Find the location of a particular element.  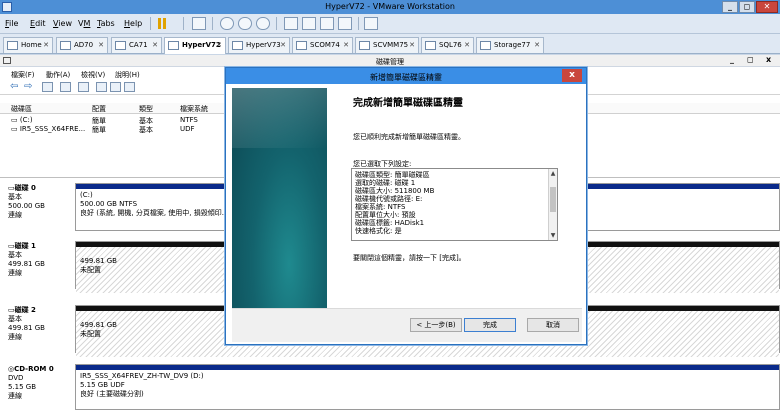

setting-line: 檔案系統: NTFS is located at coordinates (380, 207).